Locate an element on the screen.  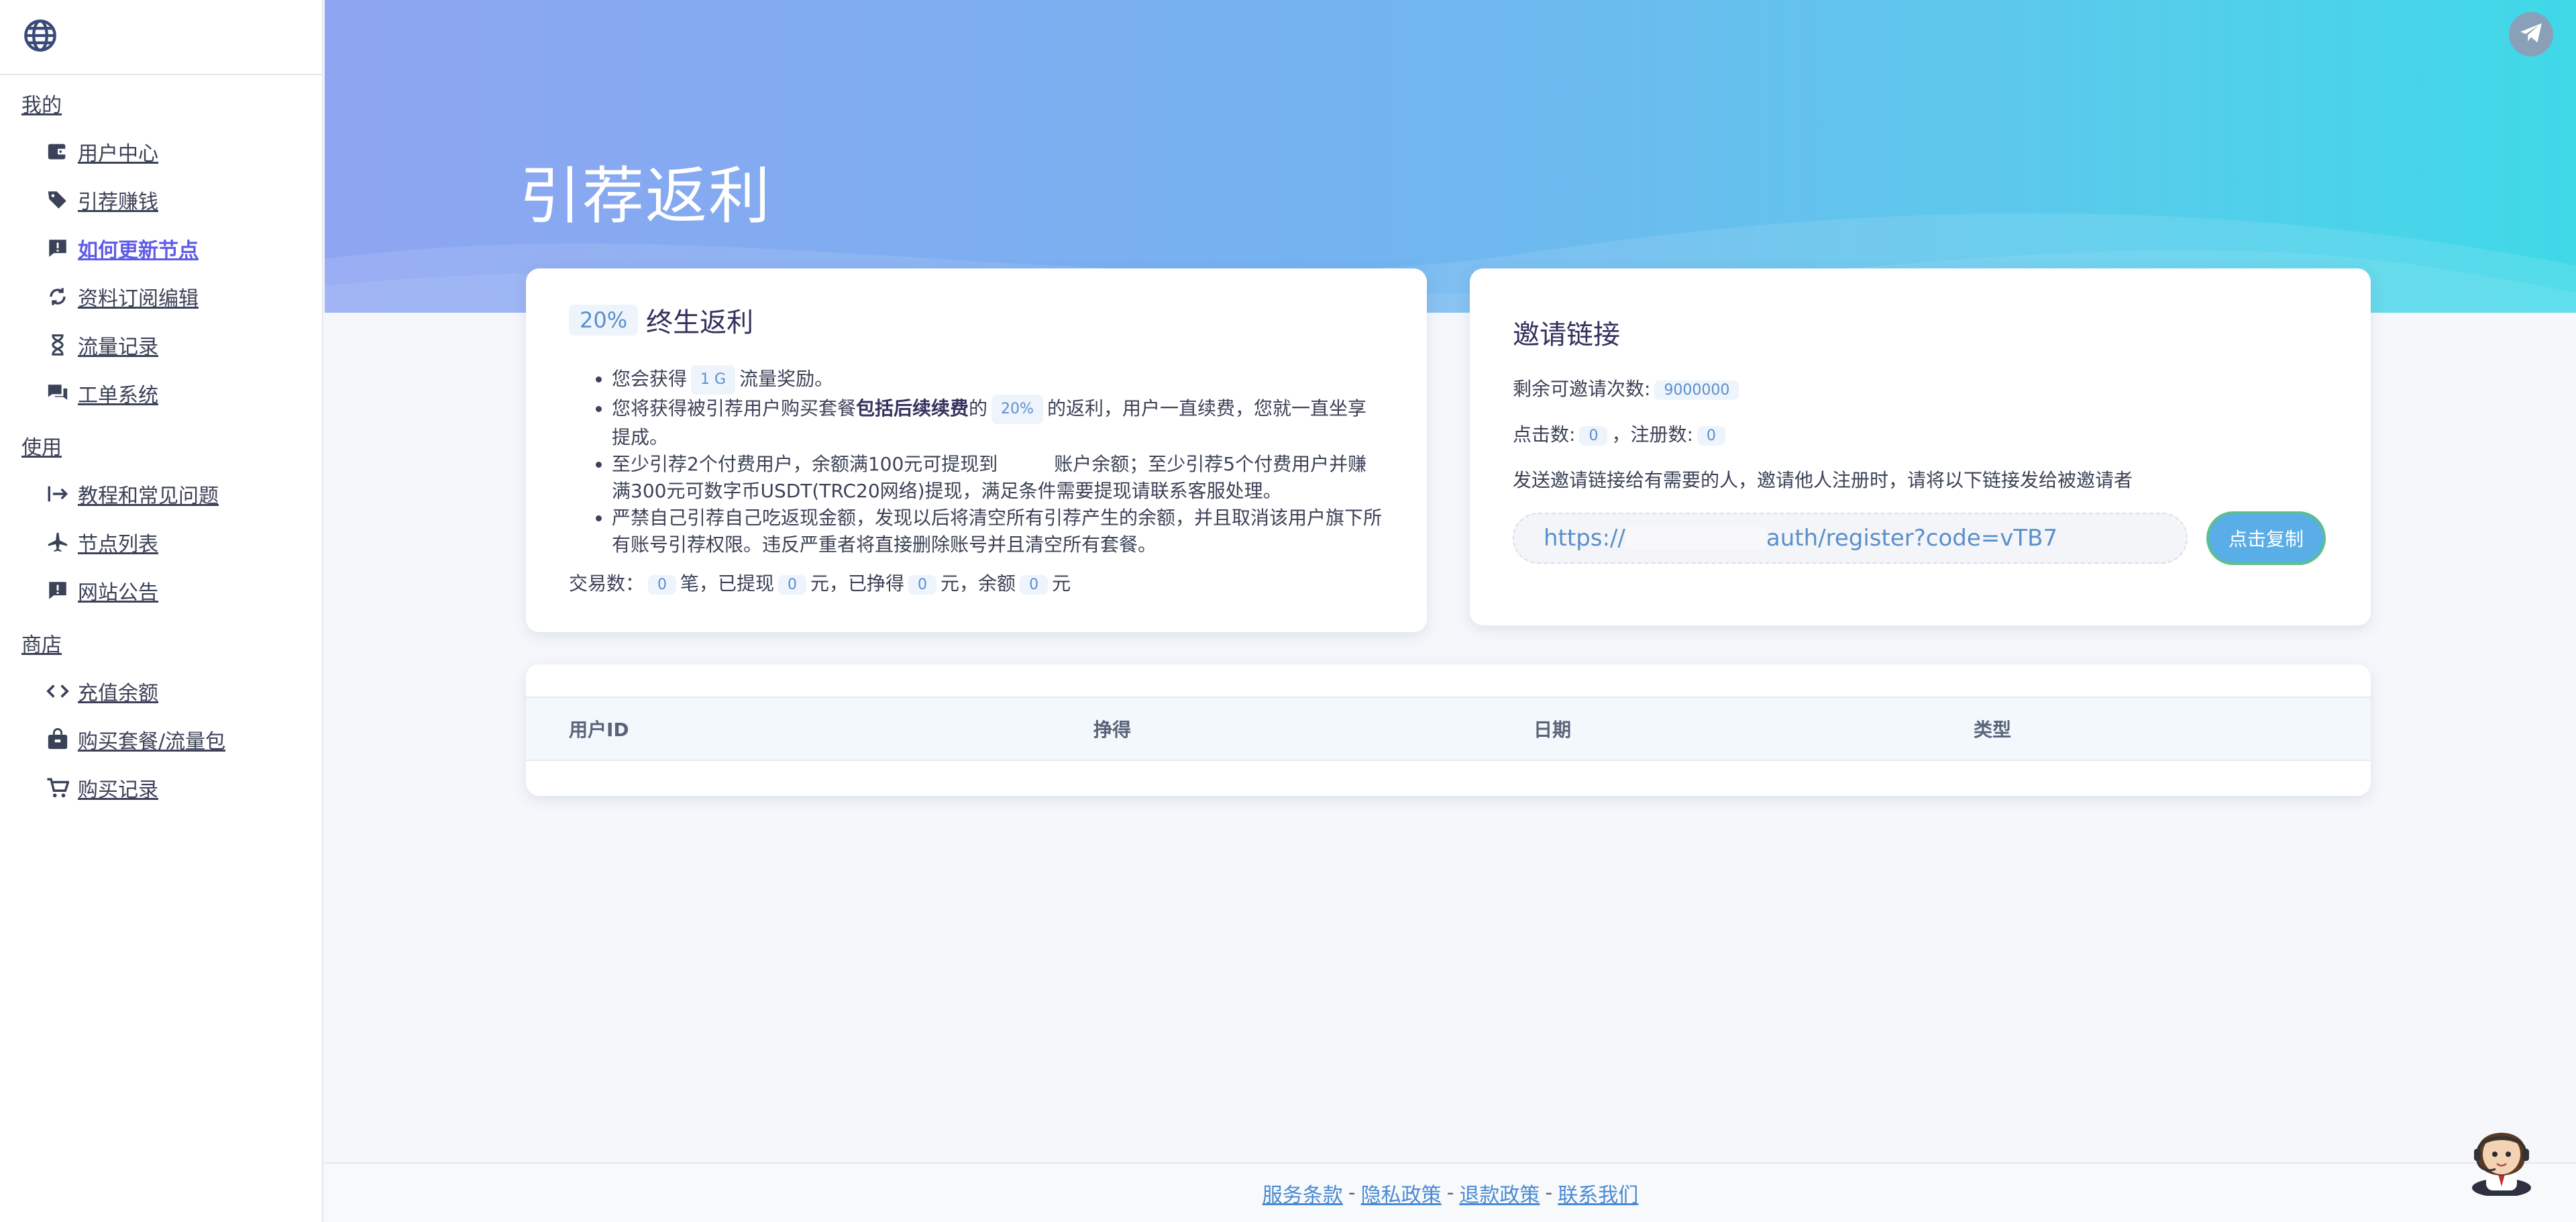
trades-count: 0 is located at coordinates (662, 584).